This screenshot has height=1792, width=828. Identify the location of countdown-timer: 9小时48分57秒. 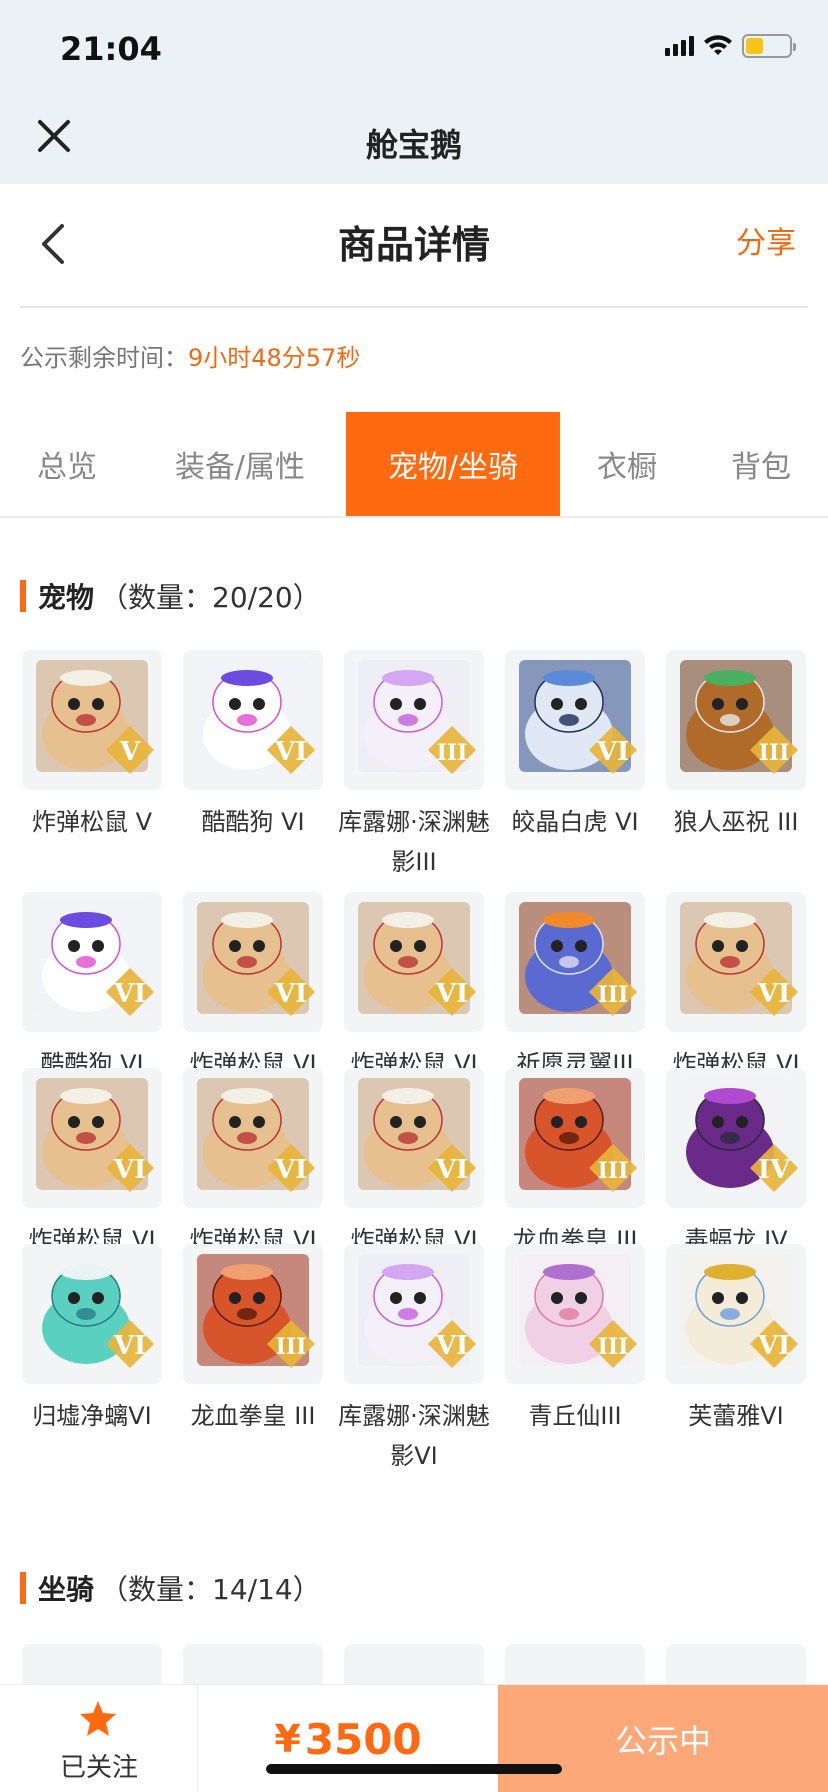
(274, 358).